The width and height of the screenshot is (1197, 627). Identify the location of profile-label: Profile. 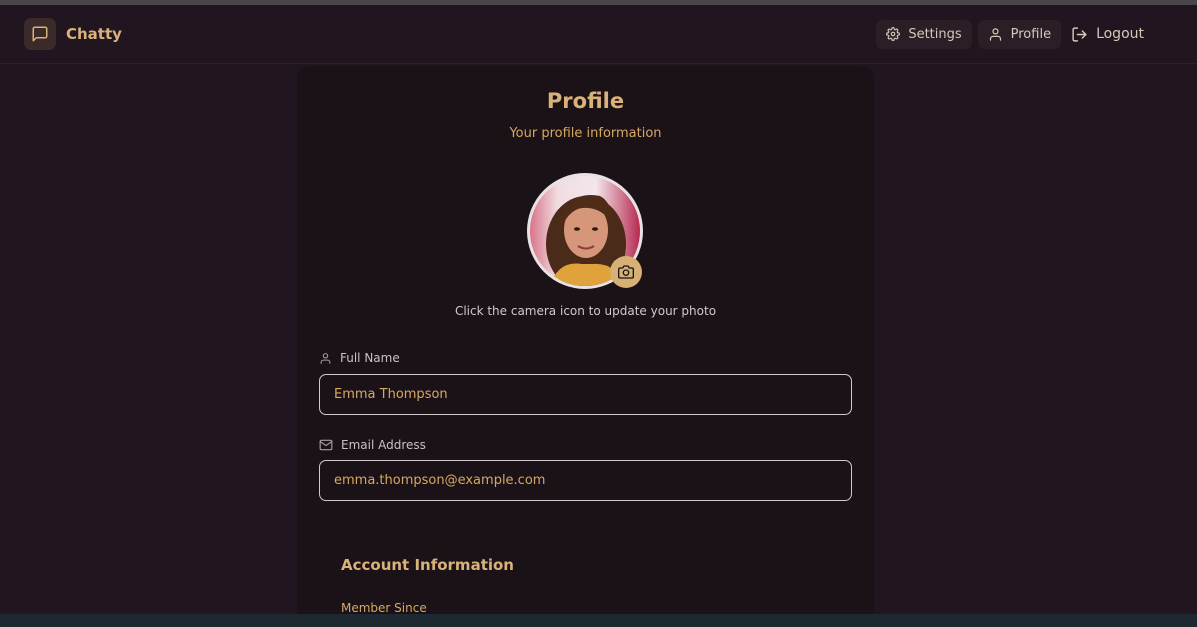
(1031, 34).